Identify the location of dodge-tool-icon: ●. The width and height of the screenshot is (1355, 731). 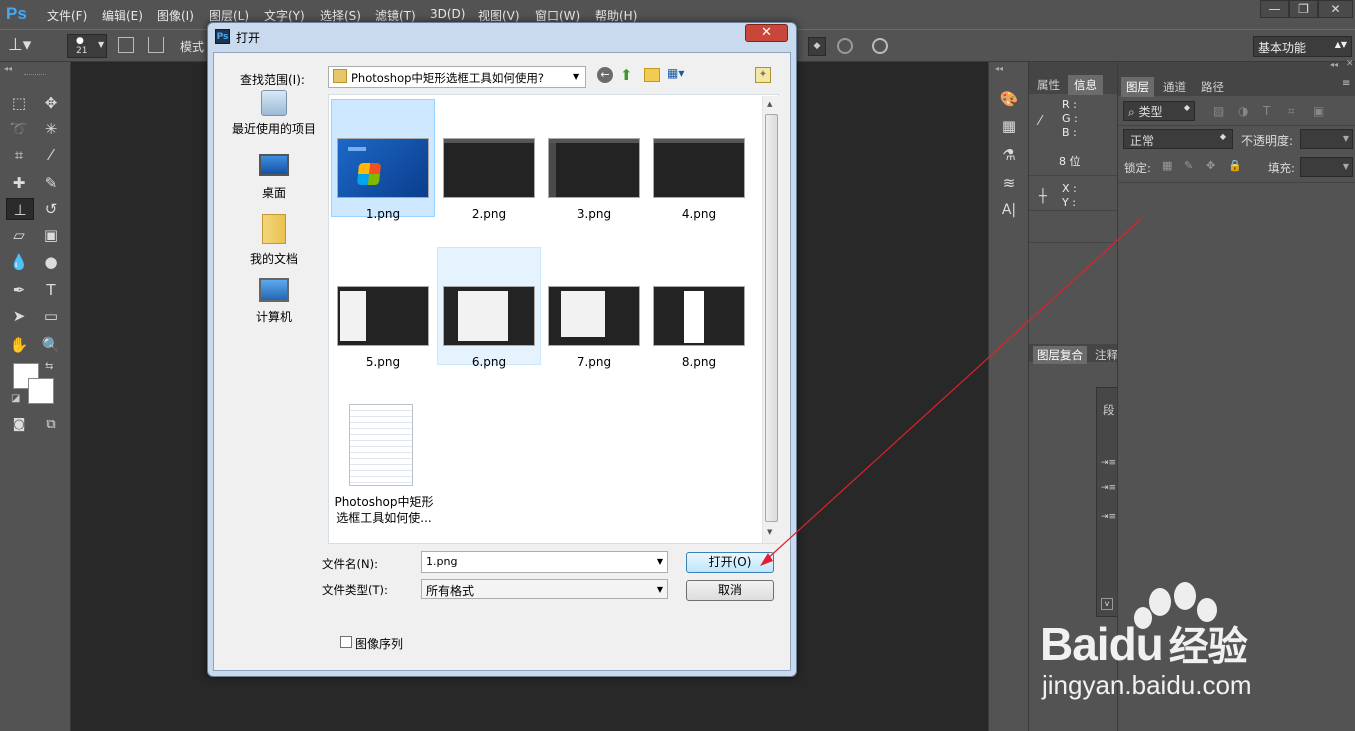
(51, 262).